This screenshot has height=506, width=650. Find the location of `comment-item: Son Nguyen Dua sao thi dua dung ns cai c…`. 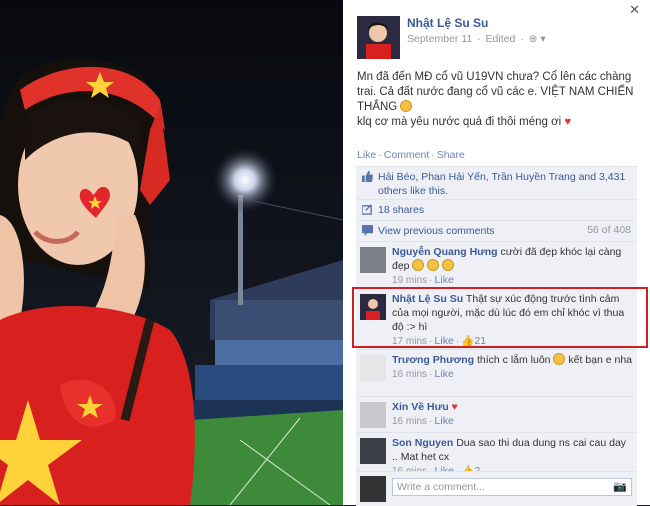

comment-item: Son Nguyen Dua sao thi dua dung ns cai c… is located at coordinates (496, 454).